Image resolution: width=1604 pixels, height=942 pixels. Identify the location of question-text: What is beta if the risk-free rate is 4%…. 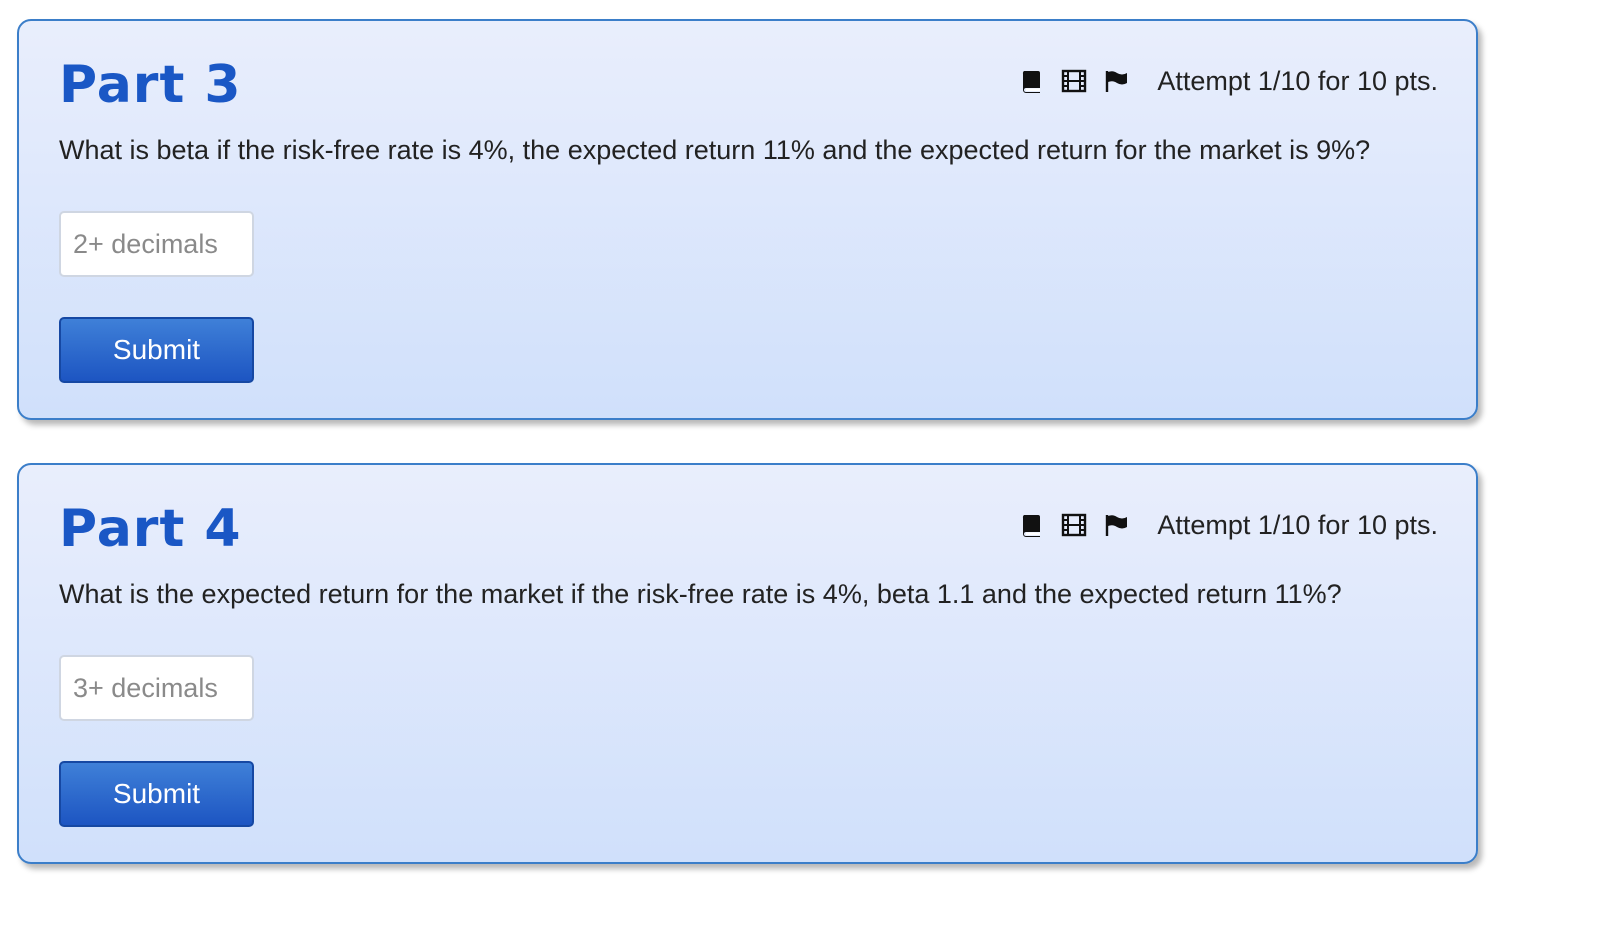
(715, 150).